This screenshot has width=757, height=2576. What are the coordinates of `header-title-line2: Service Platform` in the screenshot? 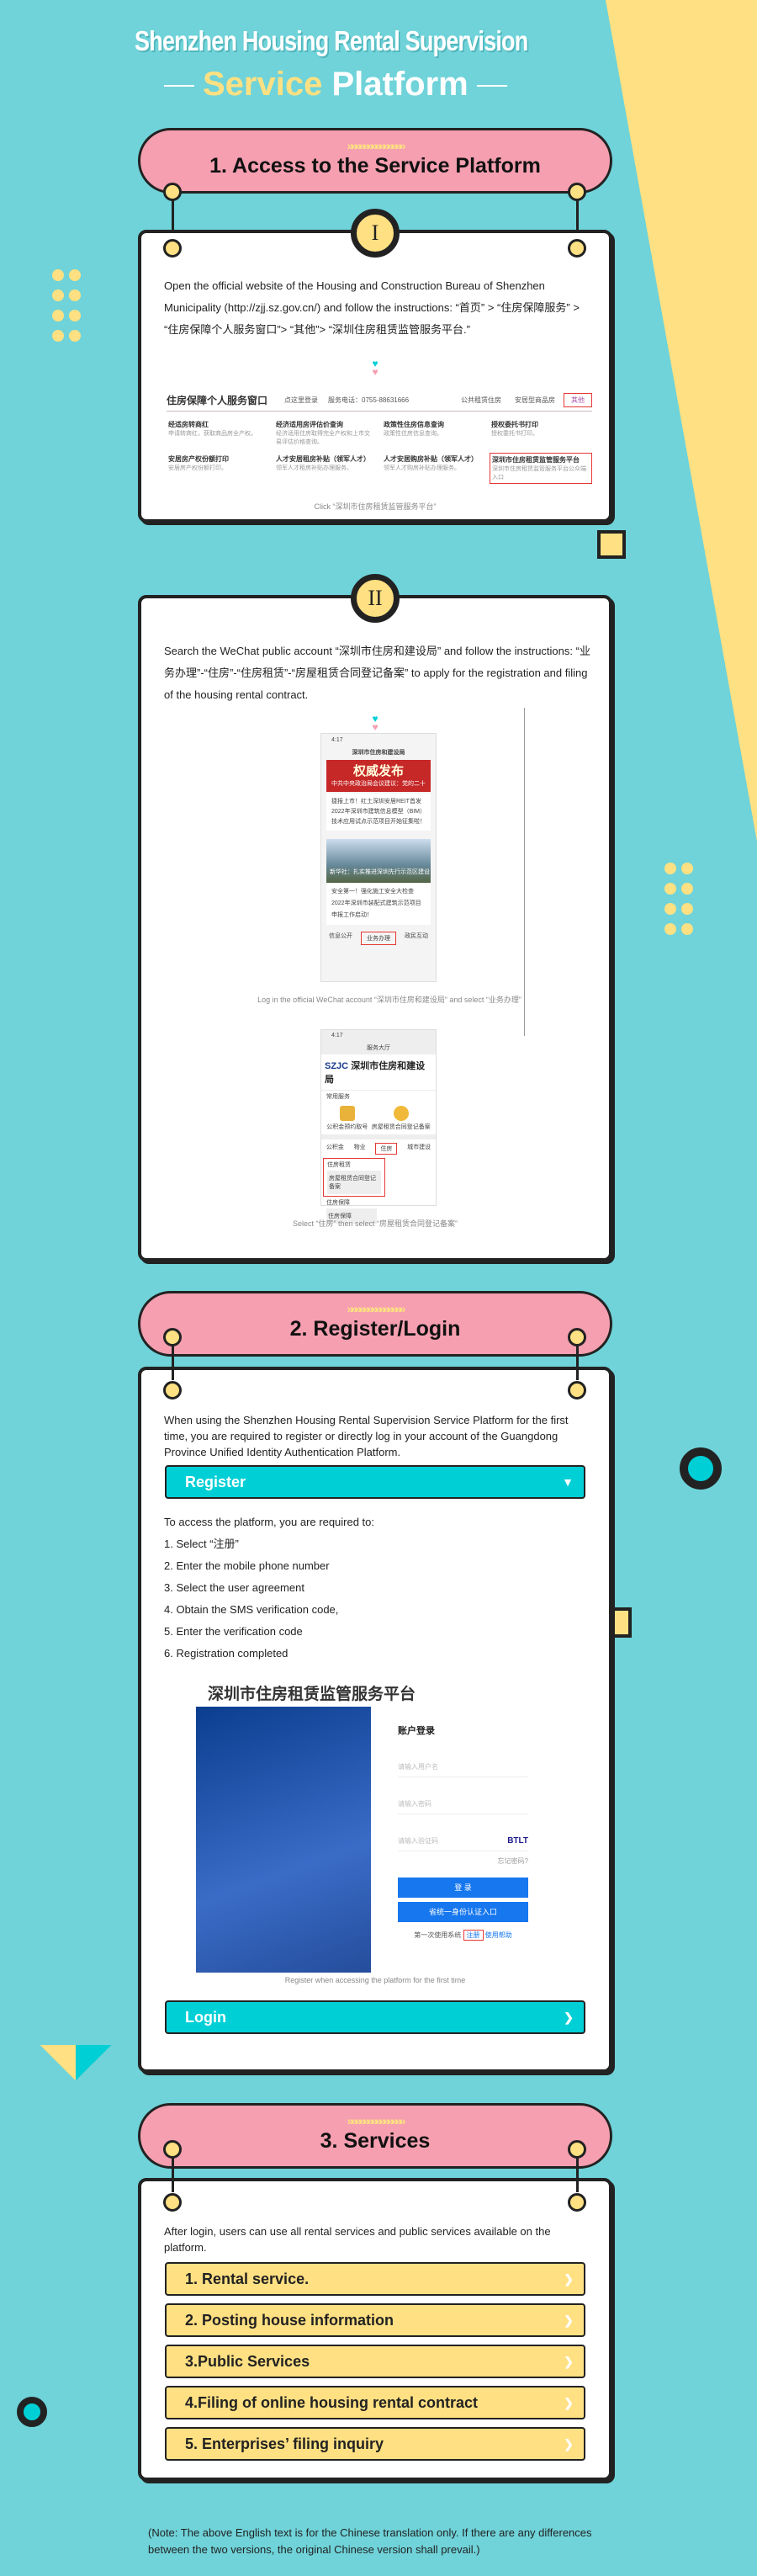 It's located at (331, 85).